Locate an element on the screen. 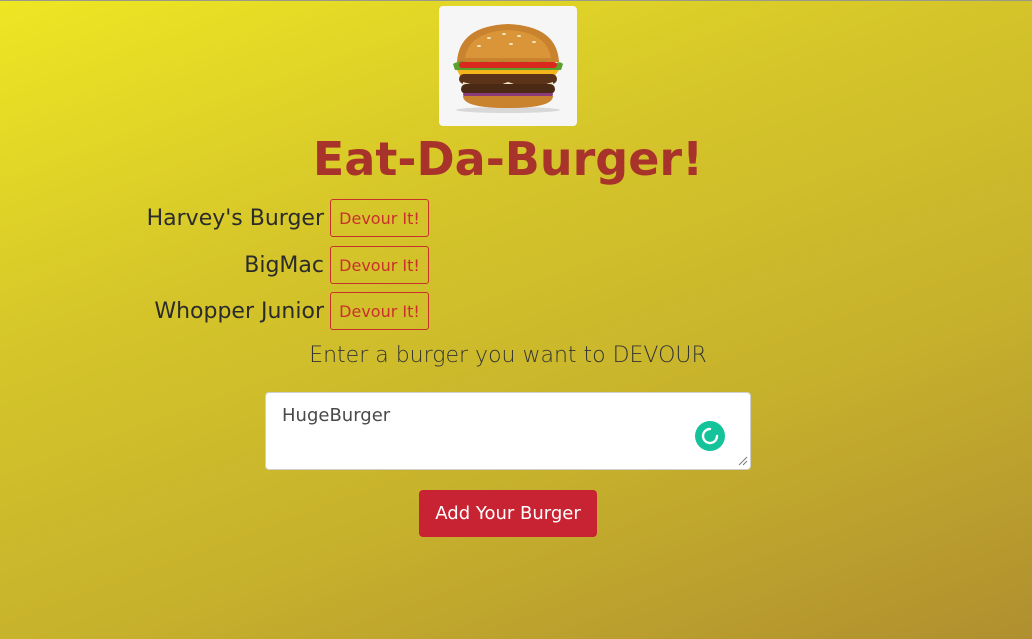 The width and height of the screenshot is (1032, 639). burger-row: BigMac Devour It! is located at coordinates (264, 265).